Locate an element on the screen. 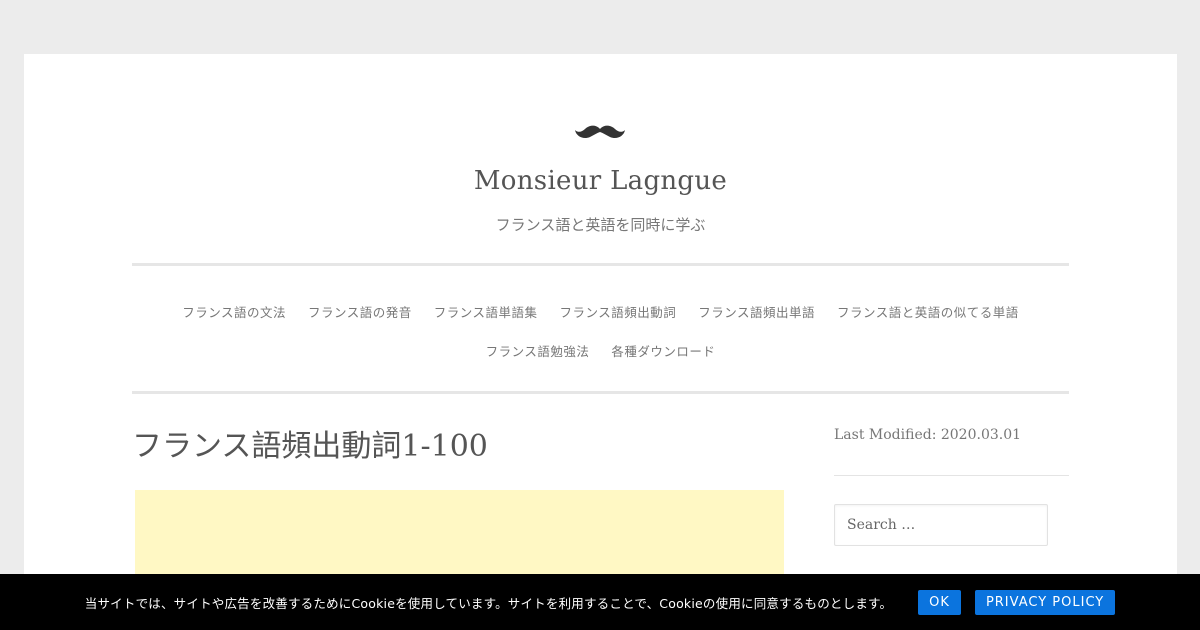 This screenshot has width=1200, height=630. nav-item-frequent-words: フランス語頻出単語 is located at coordinates (756, 311).